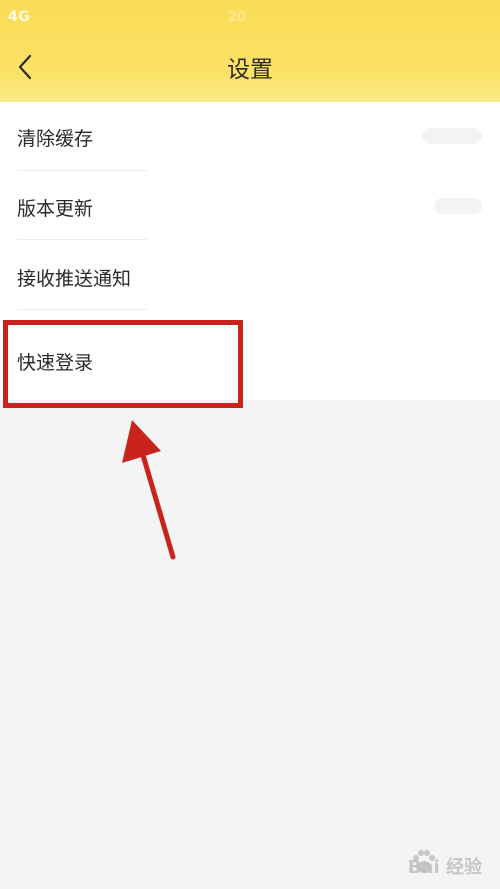 The height and width of the screenshot is (889, 500). I want to click on status-time: 20, so click(237, 17).